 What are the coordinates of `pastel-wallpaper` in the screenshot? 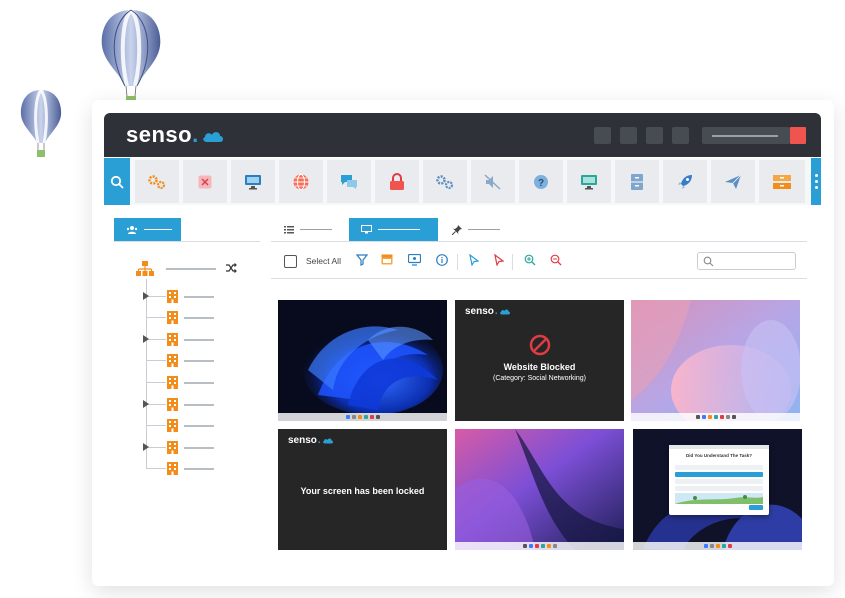 It's located at (715, 360).